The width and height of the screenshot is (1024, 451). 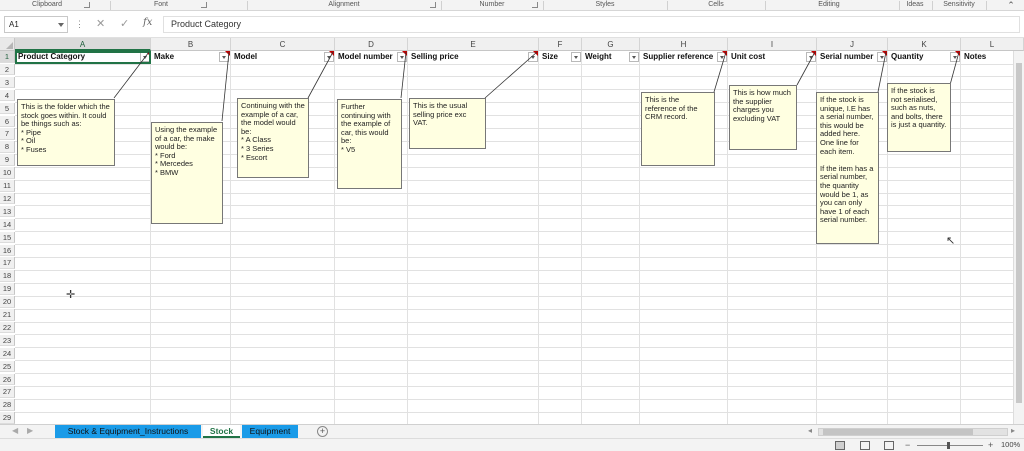 What do you see at coordinates (371, 44) in the screenshot?
I see `column-header-d: D` at bounding box center [371, 44].